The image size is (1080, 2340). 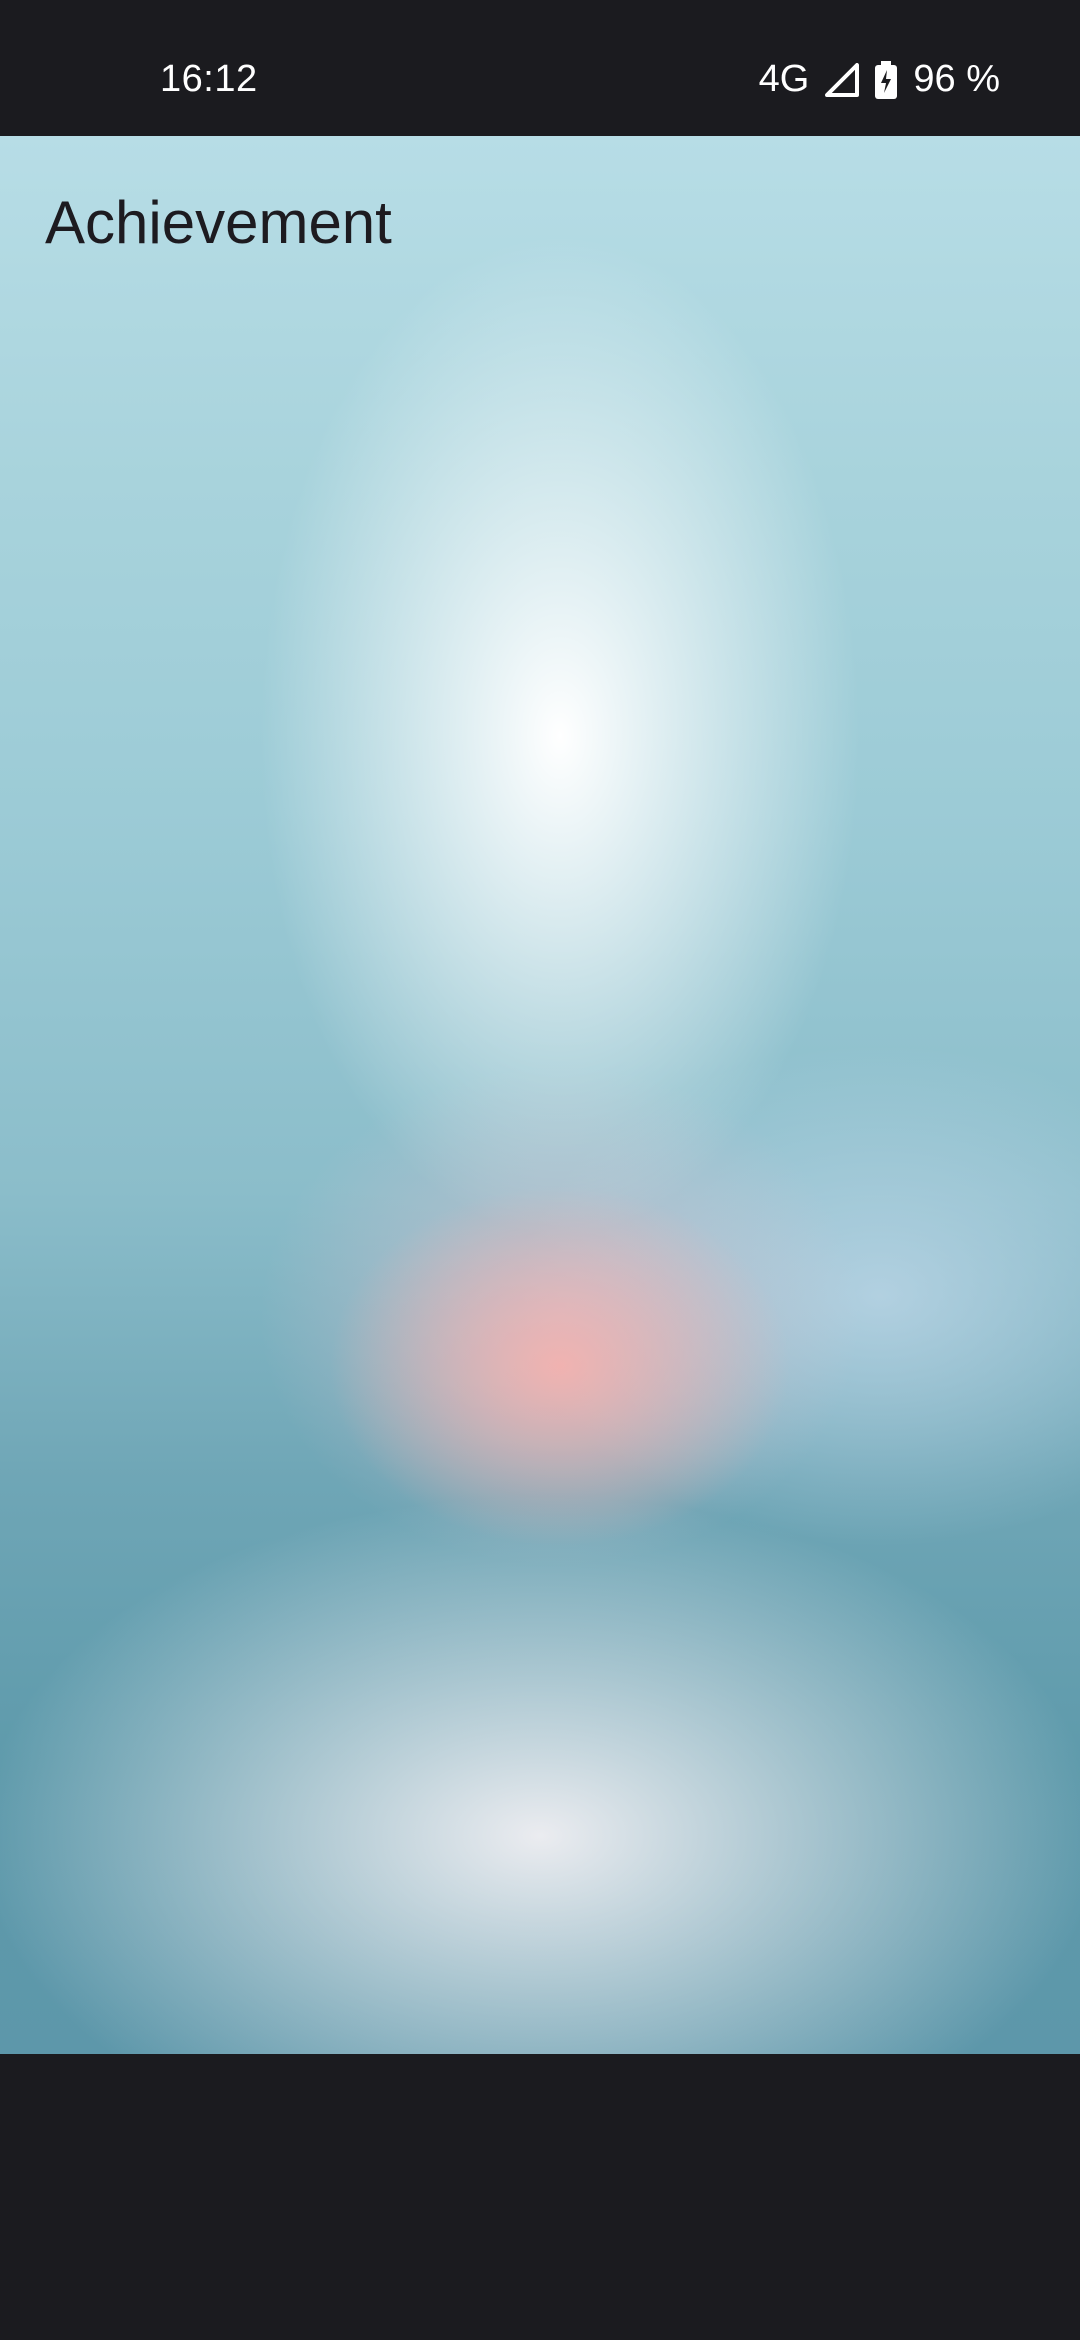 What do you see at coordinates (218, 222) in the screenshot?
I see `achievement-heading: Achievement` at bounding box center [218, 222].